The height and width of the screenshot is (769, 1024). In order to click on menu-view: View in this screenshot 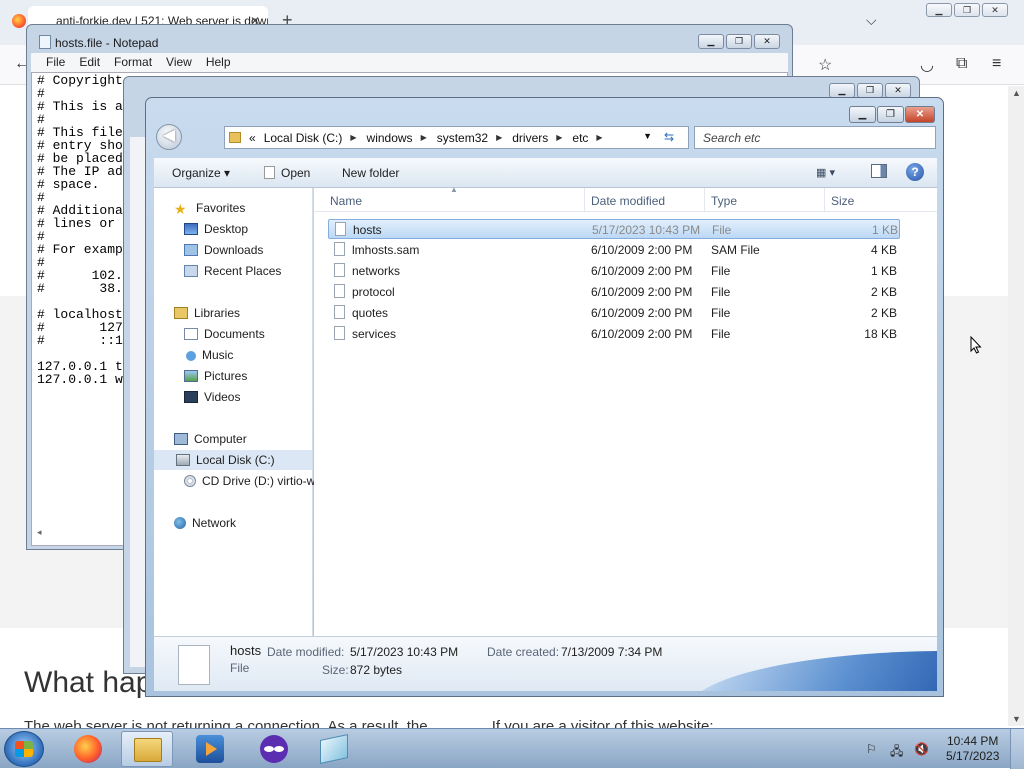, I will do `click(179, 62)`.